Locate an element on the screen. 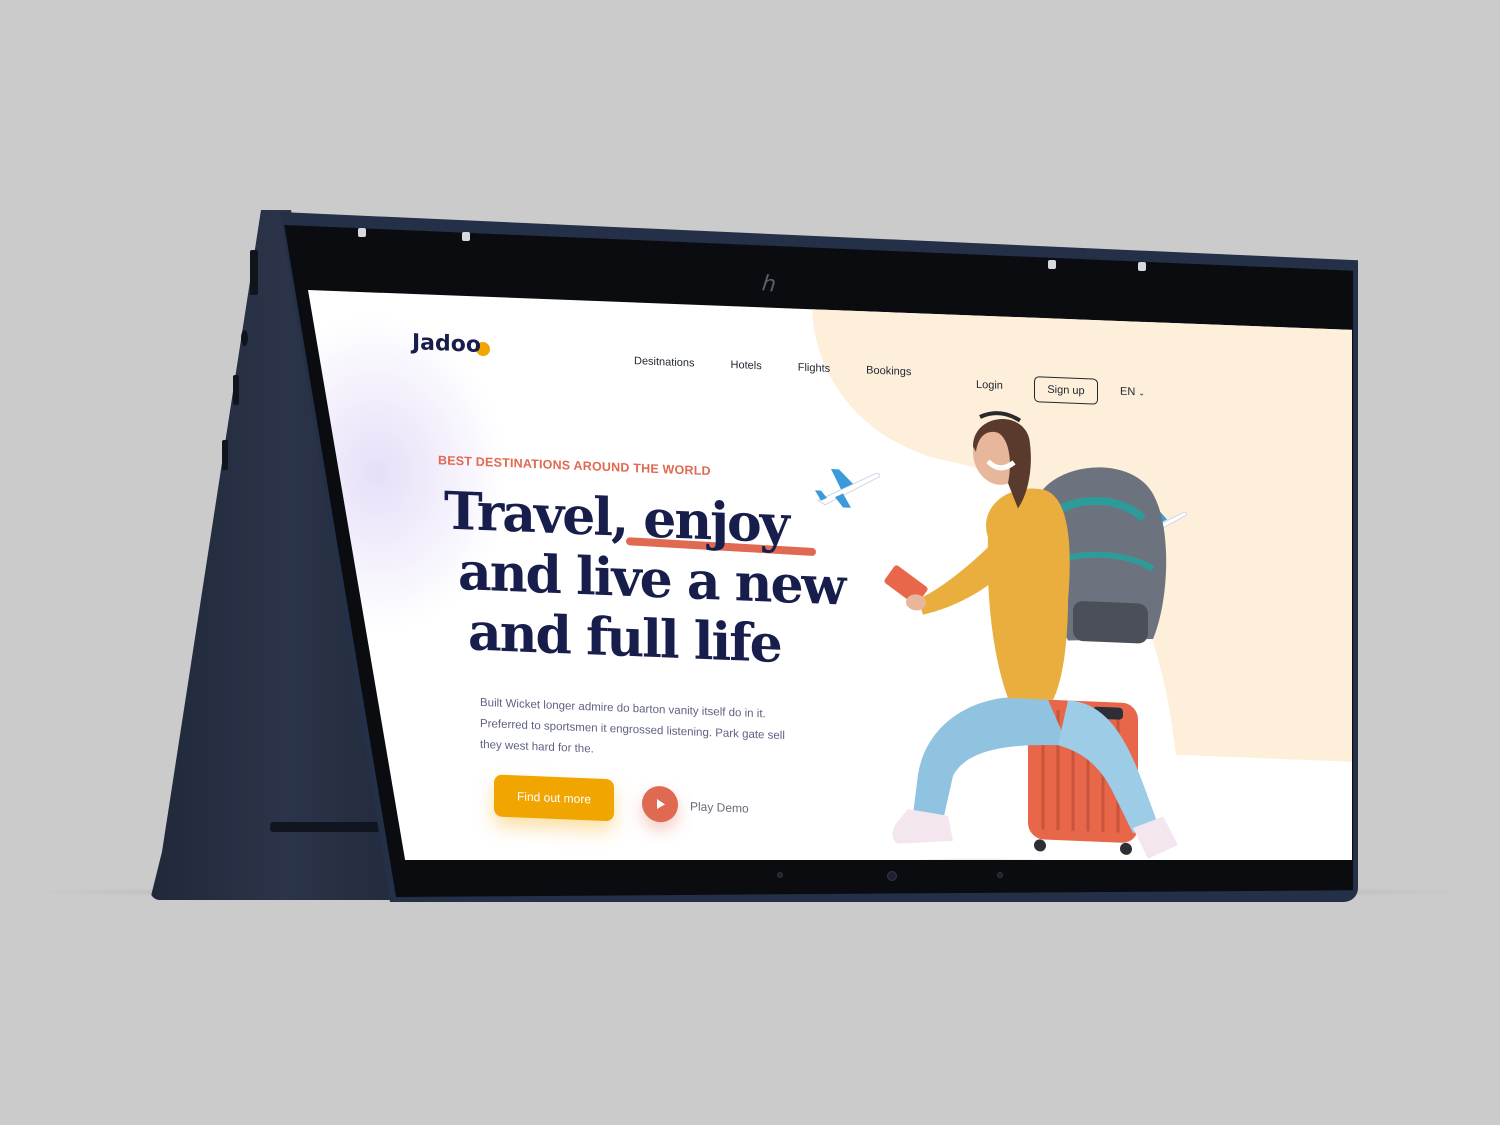 Image resolution: width=1500 pixels, height=1125 pixels. site-logo: Jadoo is located at coordinates (446, 344).